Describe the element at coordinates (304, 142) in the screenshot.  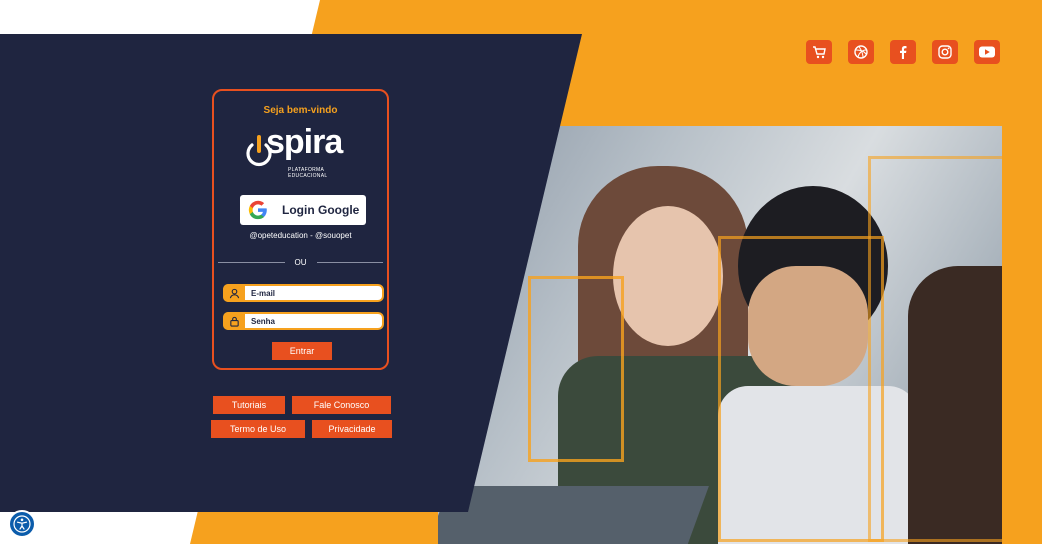
I see `logo-word: spira` at that location.